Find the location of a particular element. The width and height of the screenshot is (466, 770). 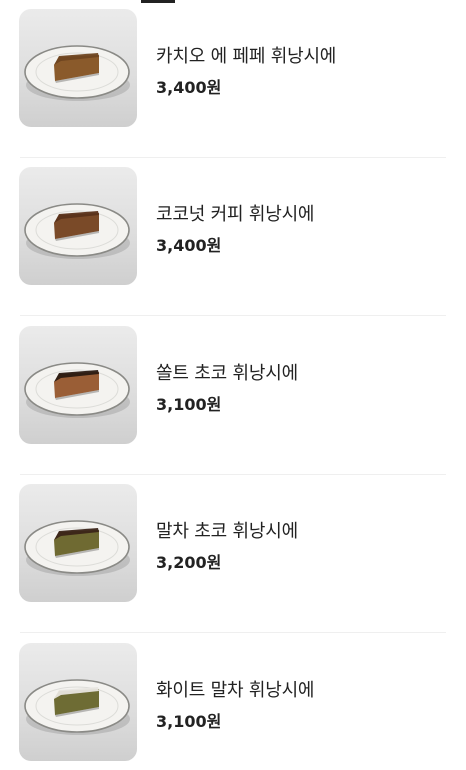

product-name: 카치오 에 페페 휘낭시에 is located at coordinates (246, 56).